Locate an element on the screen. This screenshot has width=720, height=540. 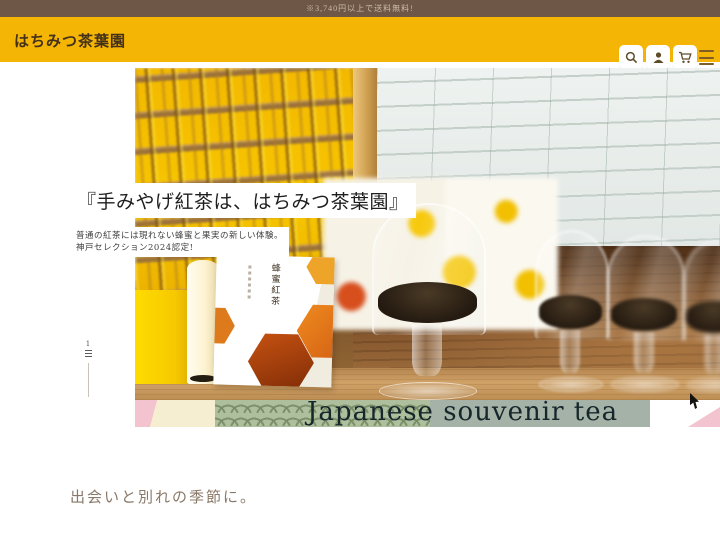
hero-subheading-line1: 普通の紅茶には現れない蜂蜜と果実の新しい体験。 is located at coordinates (180, 236).